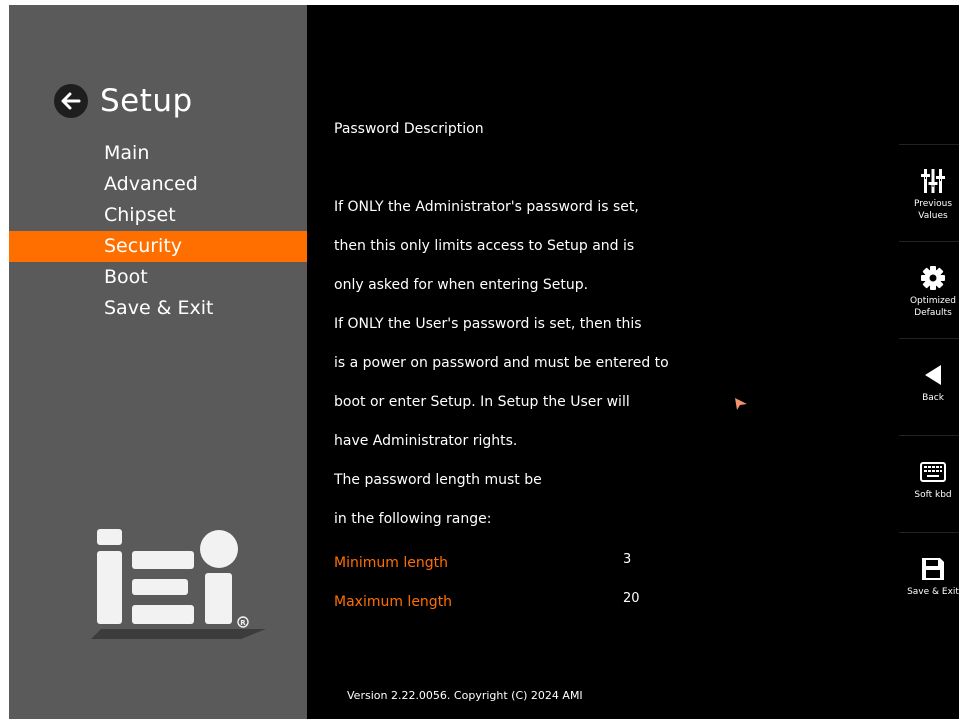 The height and width of the screenshot is (719, 959). I want to click on soft-keyboard-button: Soft kbd, so click(929, 483).